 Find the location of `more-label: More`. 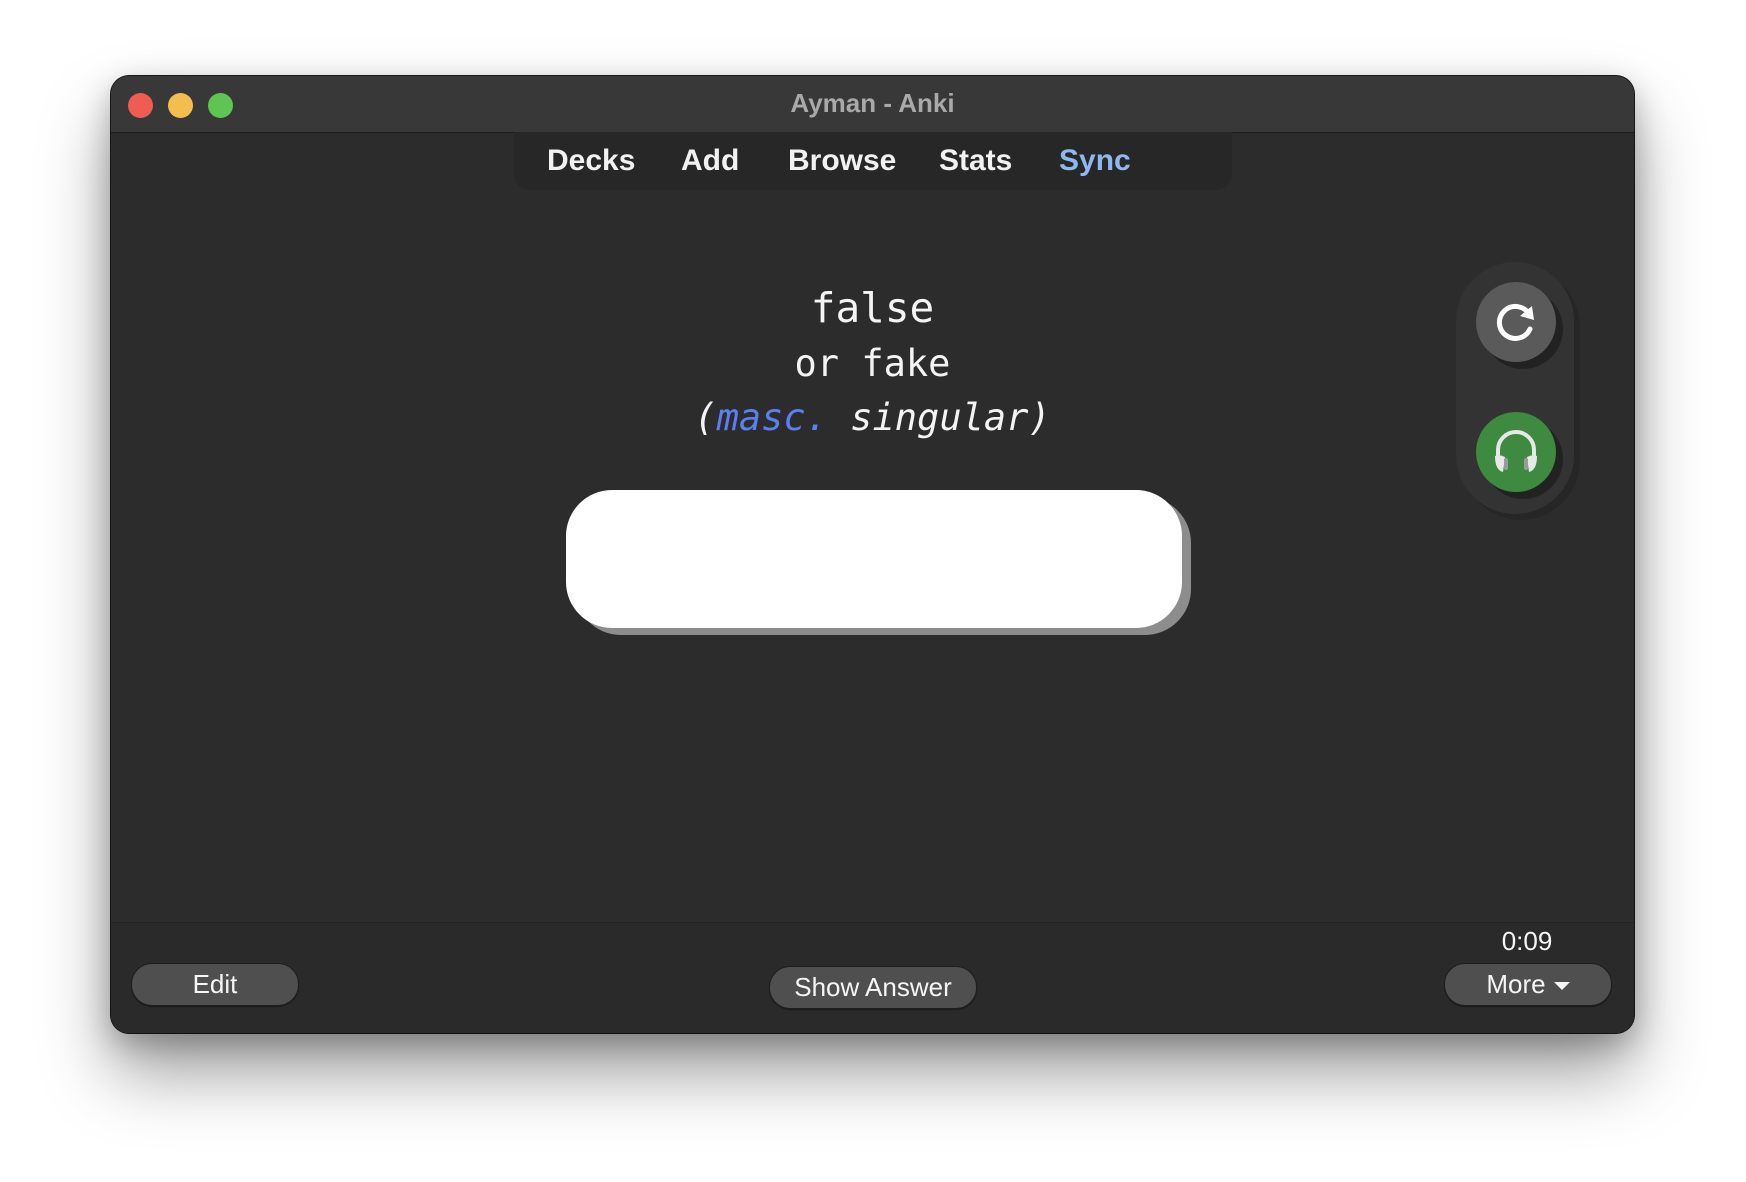

more-label: More is located at coordinates (1516, 984).